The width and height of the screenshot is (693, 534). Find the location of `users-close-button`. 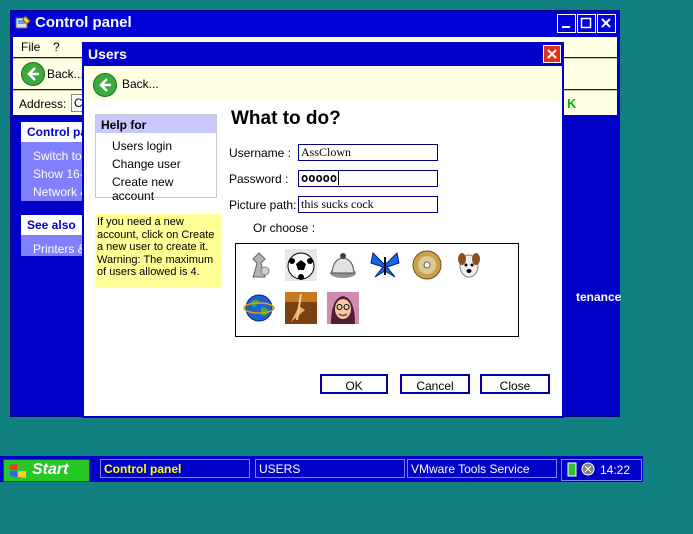

users-close-button is located at coordinates (552, 54).